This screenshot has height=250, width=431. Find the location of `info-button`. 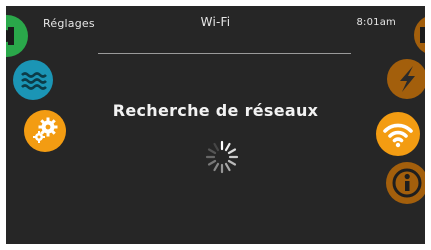

info-button is located at coordinates (405, 183).